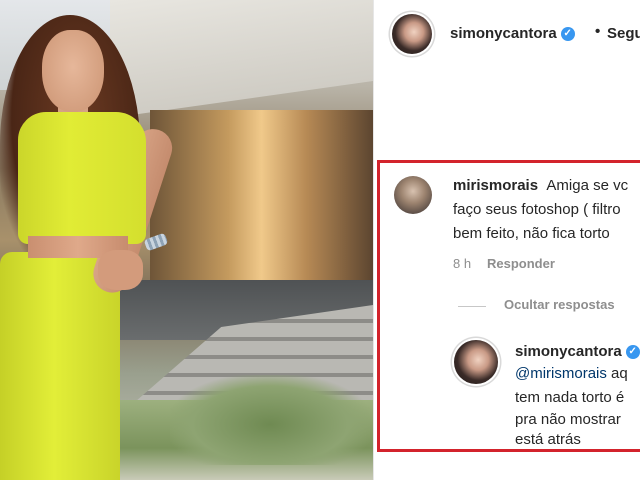 Image resolution: width=640 pixels, height=480 pixels. I want to click on post-author-username: simonycantora, so click(503, 33).